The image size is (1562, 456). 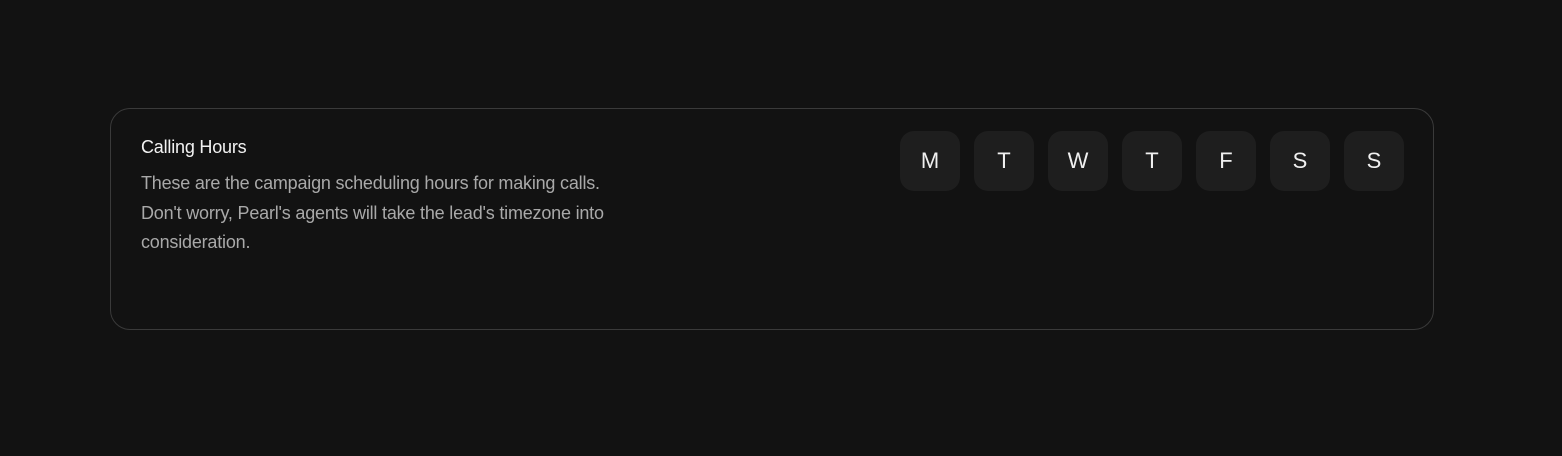 I want to click on day-toggle-thursday: T, so click(x=1152, y=161).